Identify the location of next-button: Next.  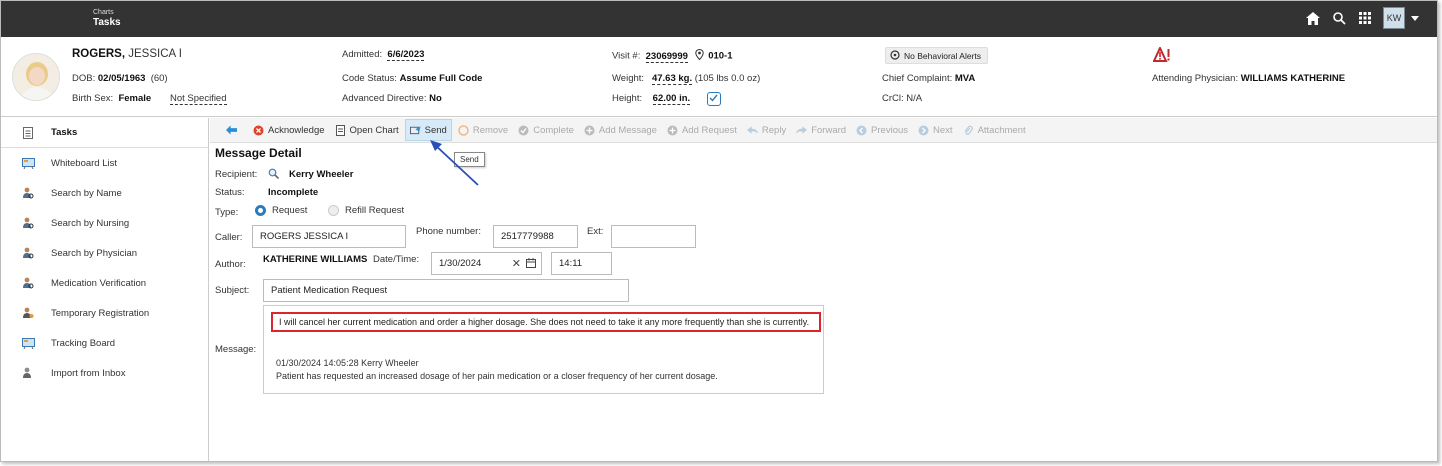
(935, 130).